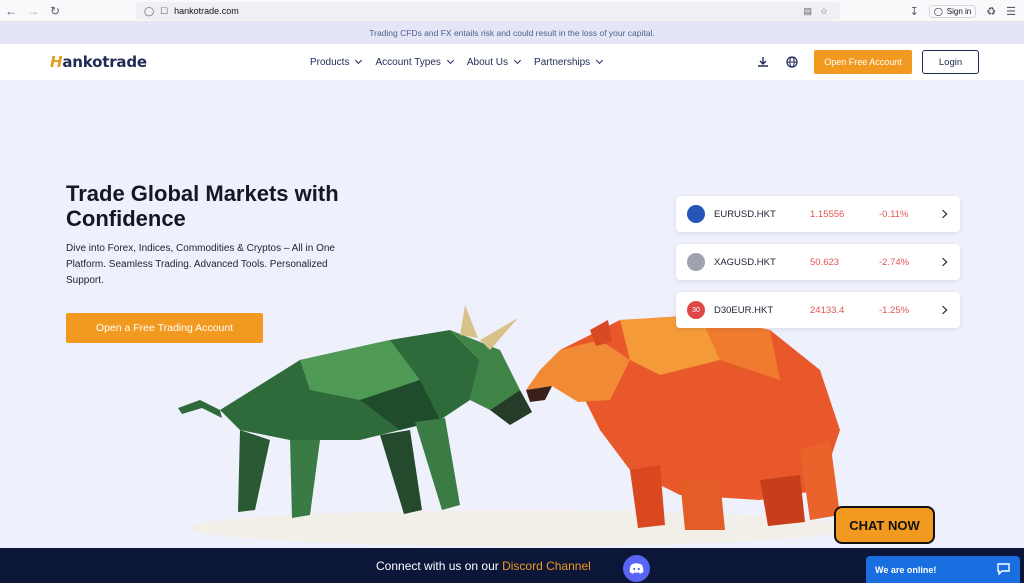 Image resolution: width=1024 pixels, height=583 pixels. I want to click on shield-icon: ◯, so click(149, 10).